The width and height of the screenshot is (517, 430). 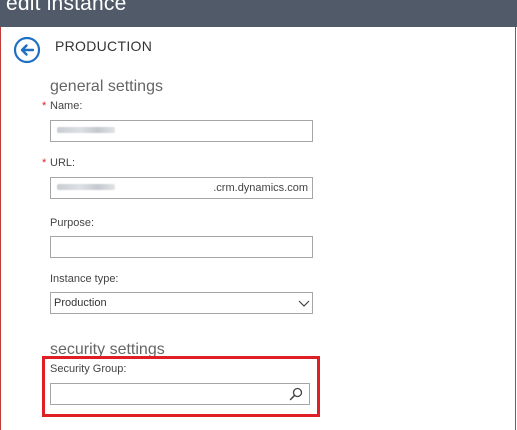 I want to click on title-bar: edit instance, so click(x=258, y=13).